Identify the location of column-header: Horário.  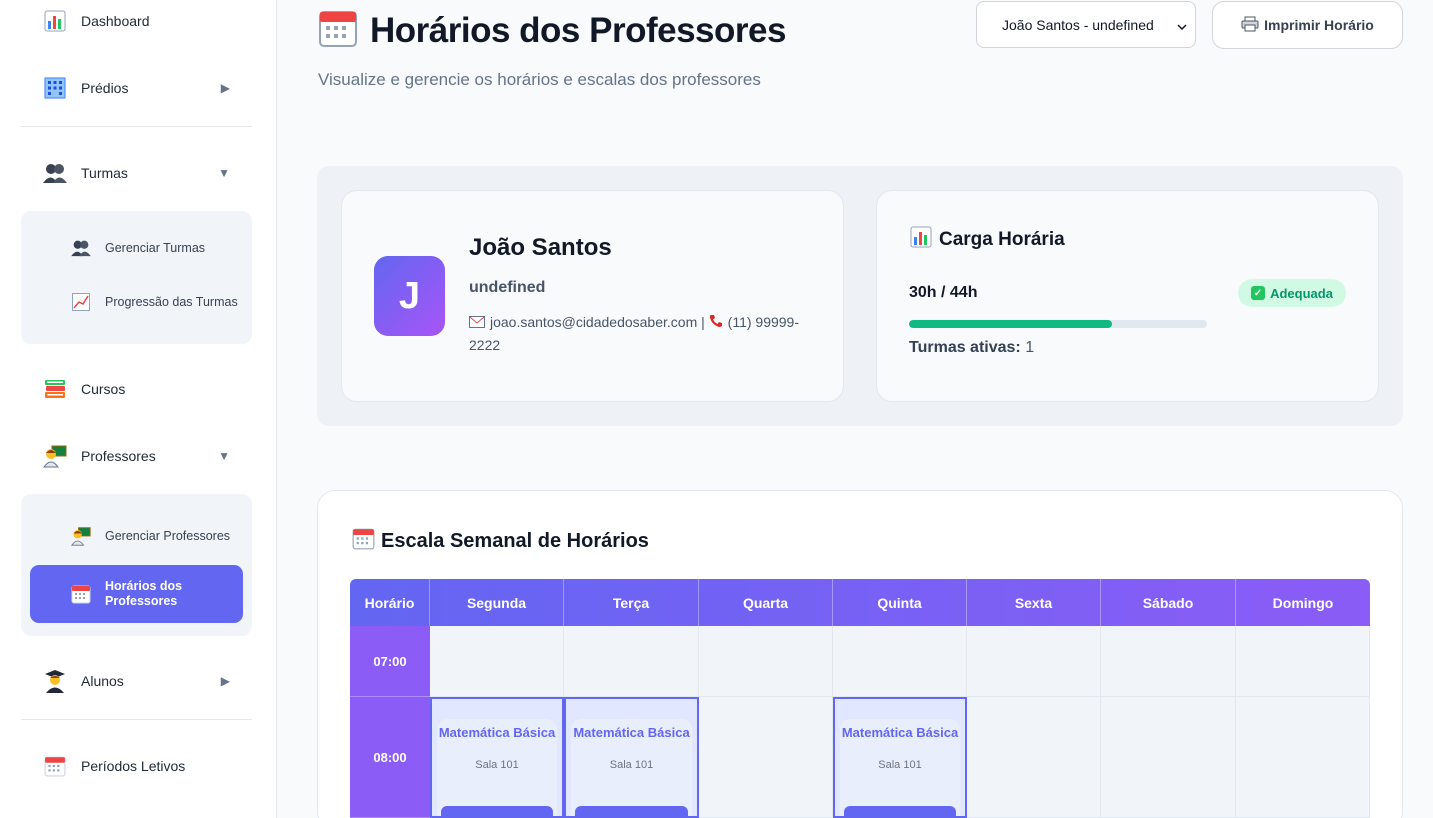
(390, 602).